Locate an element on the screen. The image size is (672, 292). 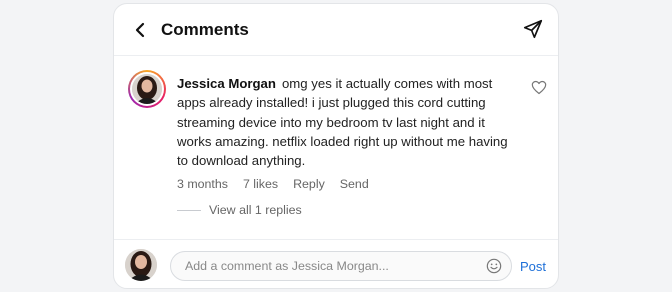
share-button is located at coordinates (533, 29).